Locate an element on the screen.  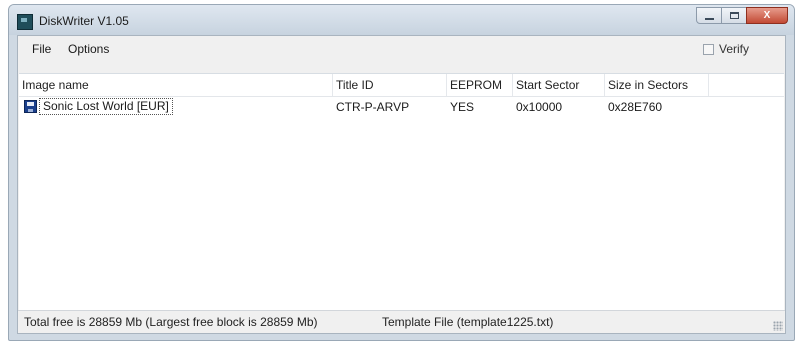
cell-eeprom: YES is located at coordinates (462, 107).